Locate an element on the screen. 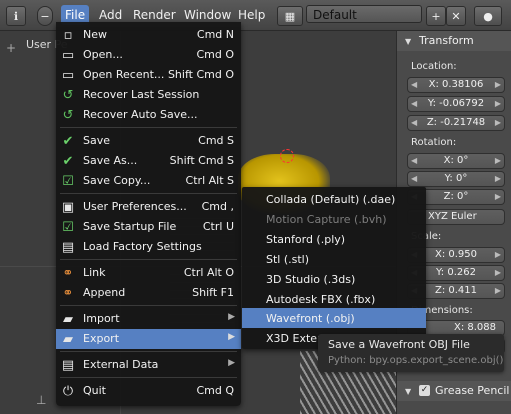 This screenshot has width=511, height=414. recover-icon: ↺ is located at coordinates (68, 95).